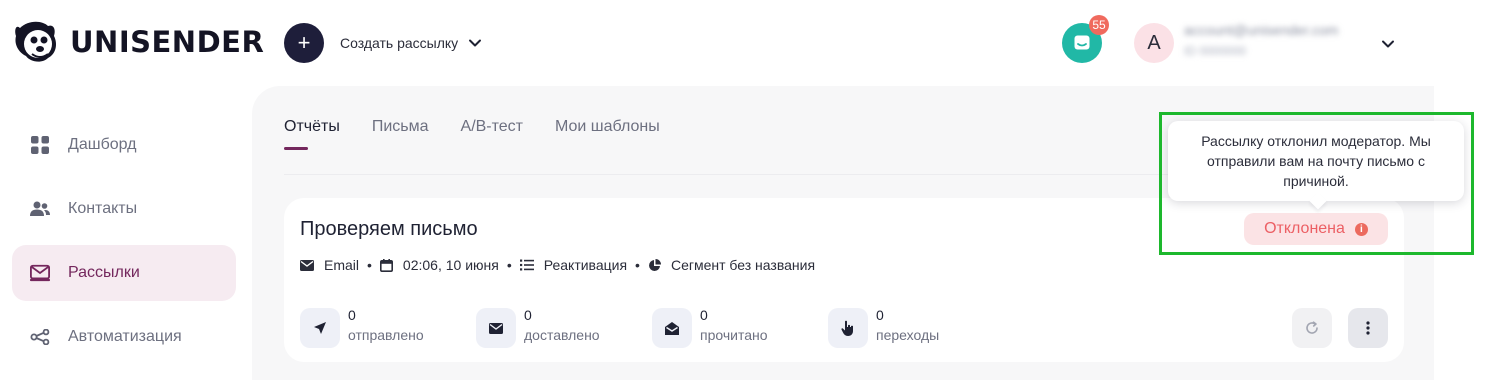 The width and height of the screenshot is (1494, 380). I want to click on stat-clicks: 0 переходы, so click(916, 327).